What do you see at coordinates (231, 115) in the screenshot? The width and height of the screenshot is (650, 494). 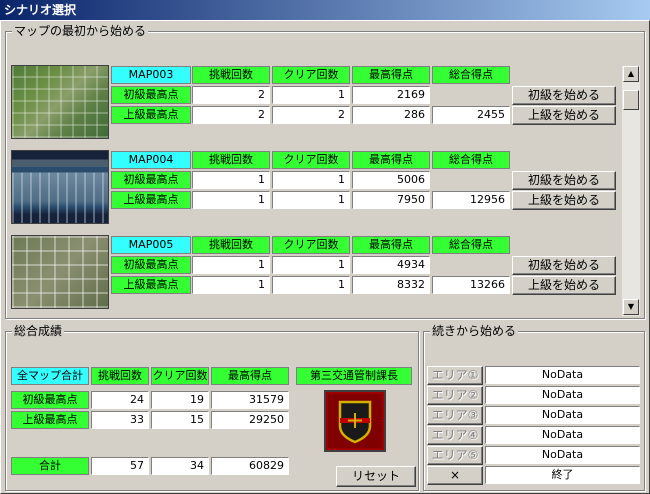 I see `advanced-attempts: 2` at bounding box center [231, 115].